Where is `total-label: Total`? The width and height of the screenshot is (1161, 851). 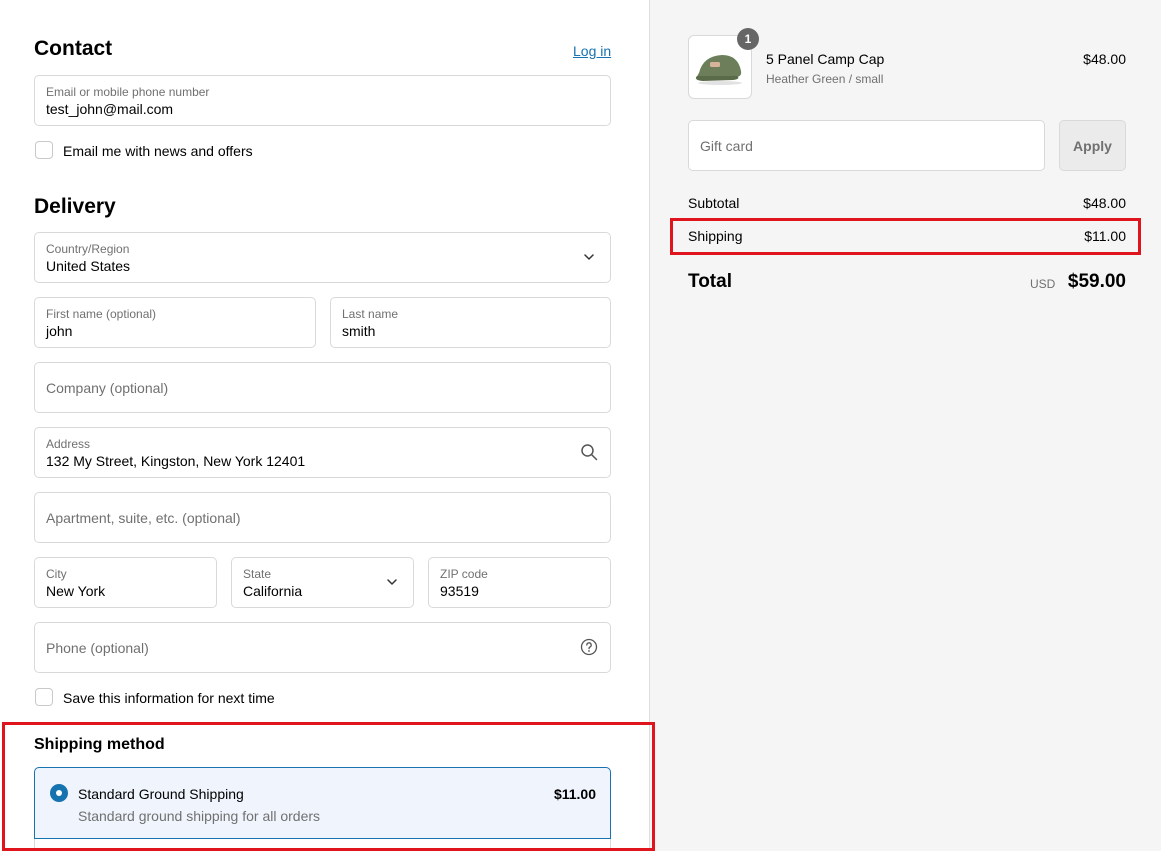
total-label: Total is located at coordinates (710, 281).